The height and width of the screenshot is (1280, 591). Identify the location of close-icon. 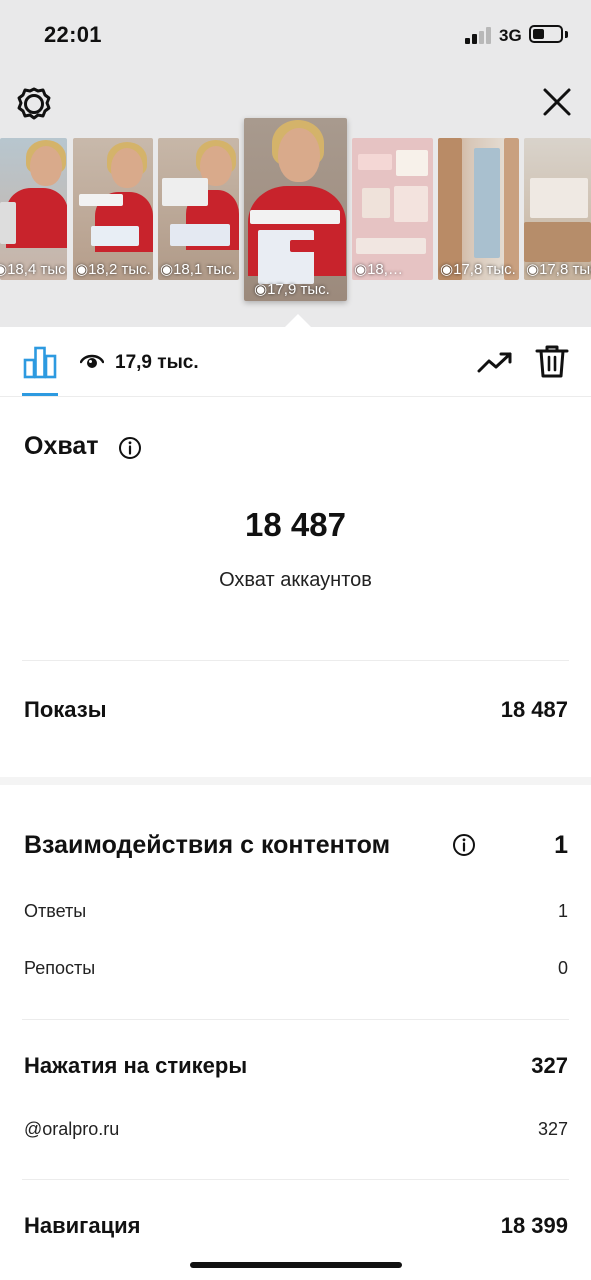
(557, 102).